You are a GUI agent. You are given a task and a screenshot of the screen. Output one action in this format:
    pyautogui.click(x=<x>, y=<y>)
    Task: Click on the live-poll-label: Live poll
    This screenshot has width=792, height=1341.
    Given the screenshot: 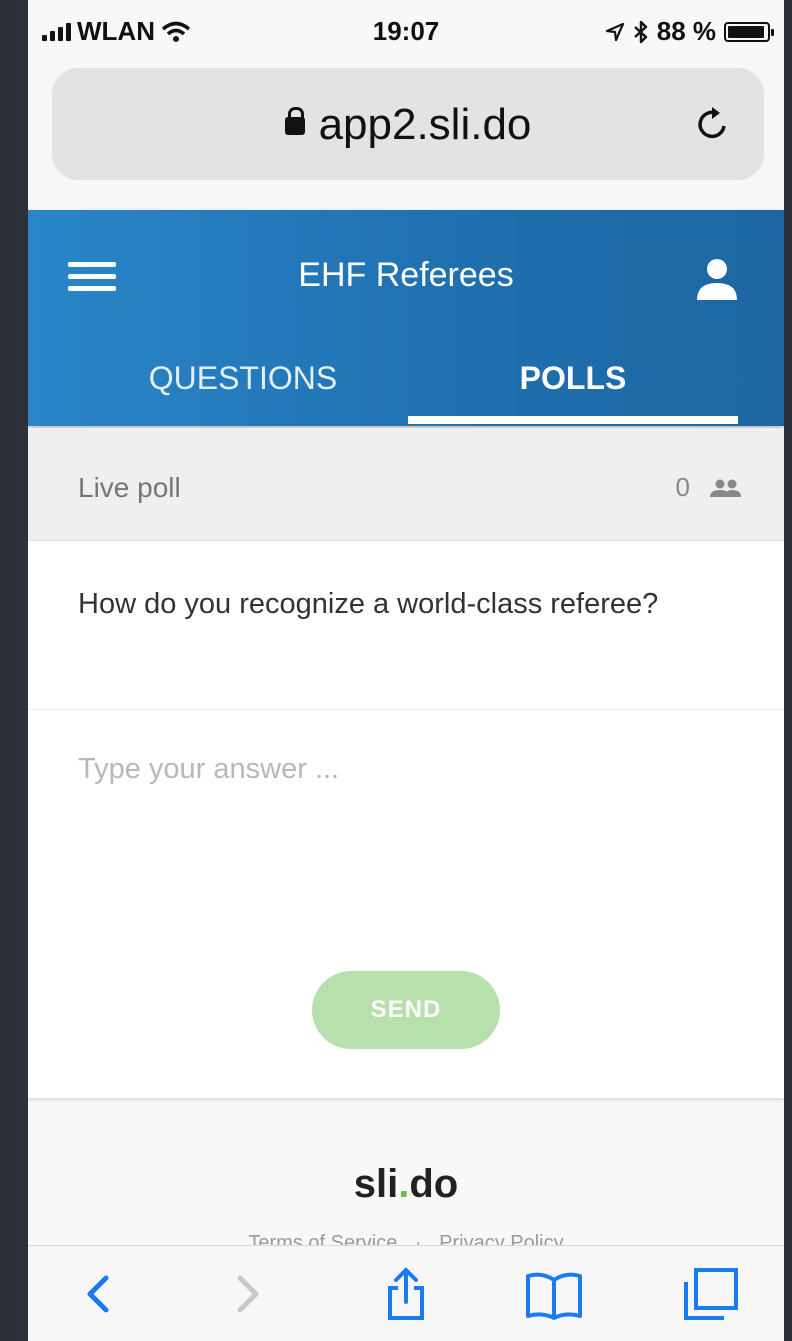 What is the action you would take?
    pyautogui.click(x=129, y=487)
    